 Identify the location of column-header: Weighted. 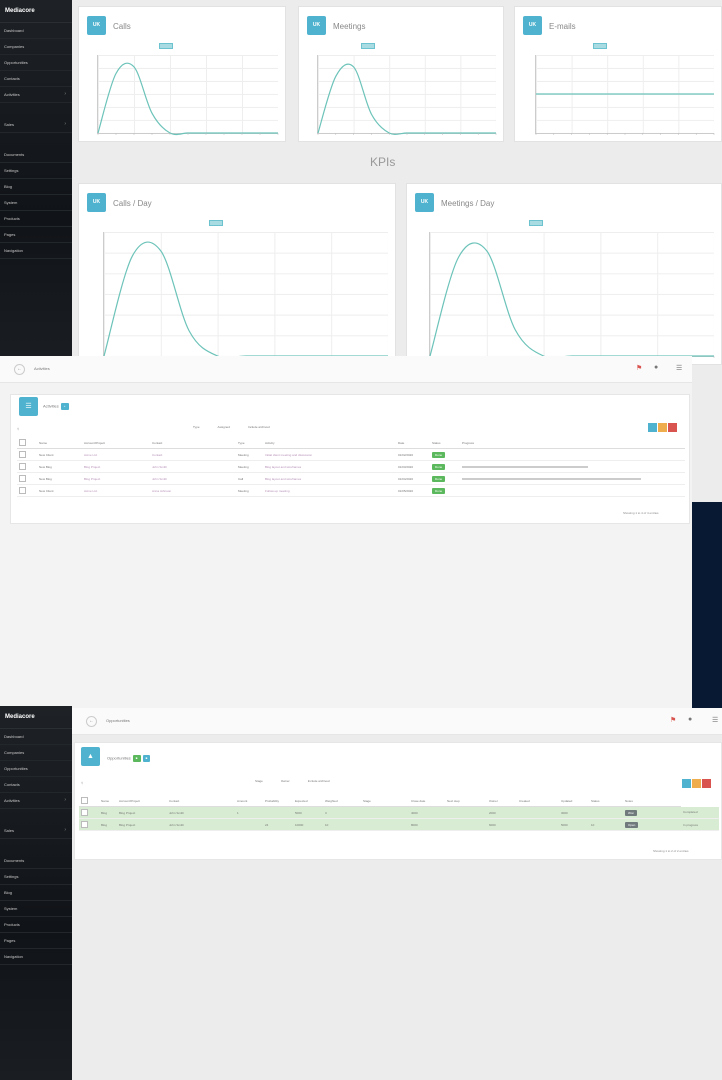
(342, 801).